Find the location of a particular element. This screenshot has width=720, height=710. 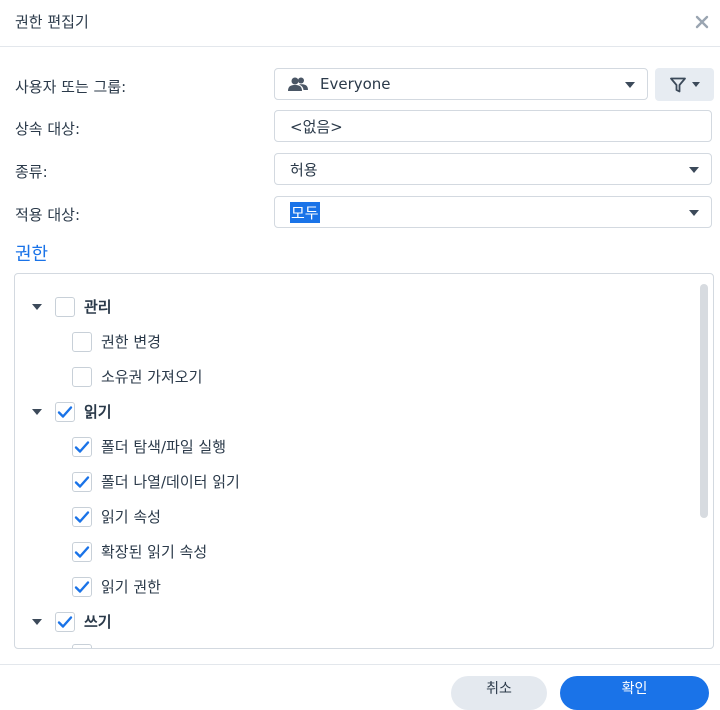

tree-item: 폴더 탐색/파일 실행 is located at coordinates (149, 446).